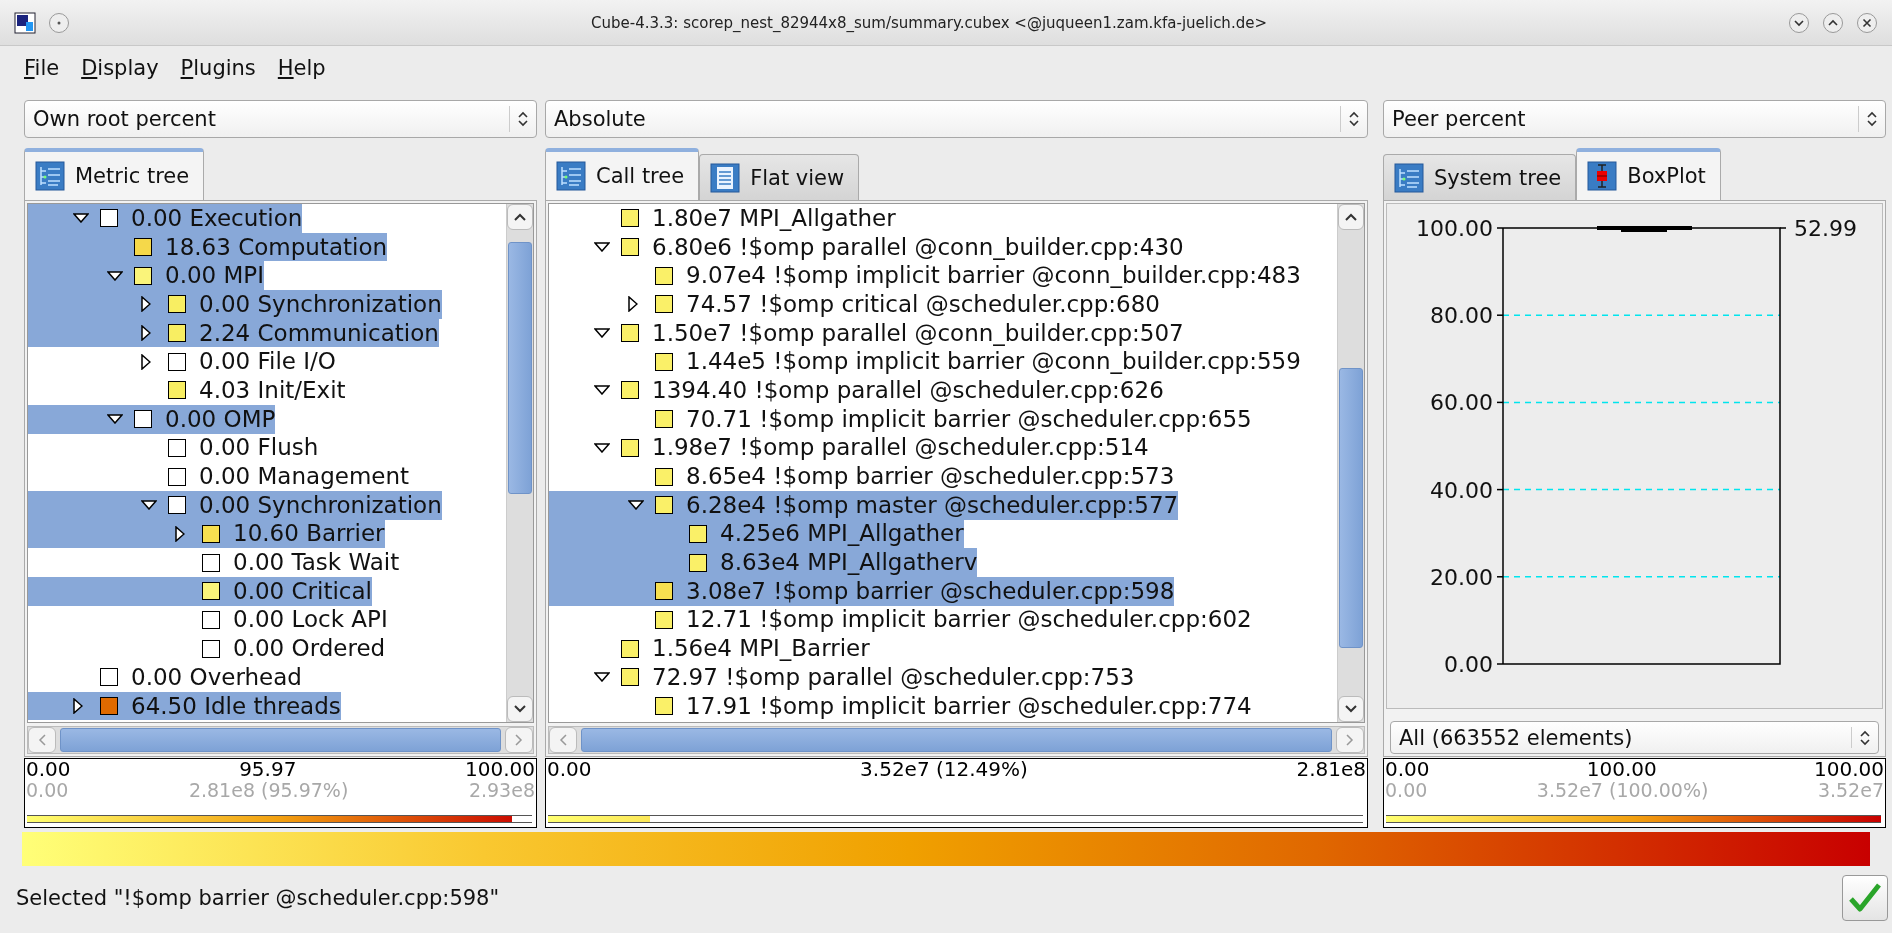 The image size is (1892, 933). Describe the element at coordinates (1648, 174) in the screenshot. I see `tab: BoxPlot` at that location.